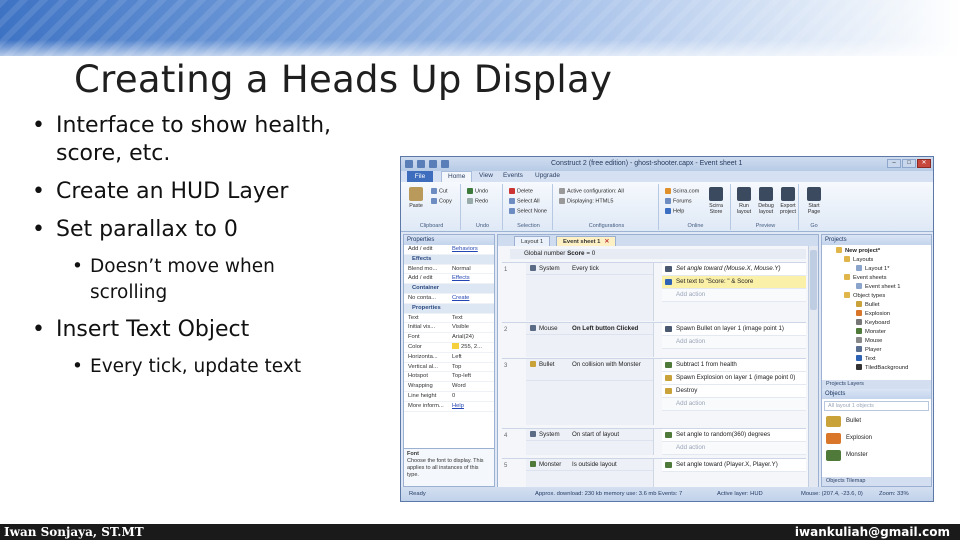 This screenshot has height=540, width=960. Describe the element at coordinates (445, 164) in the screenshot. I see `redo-icon` at that location.